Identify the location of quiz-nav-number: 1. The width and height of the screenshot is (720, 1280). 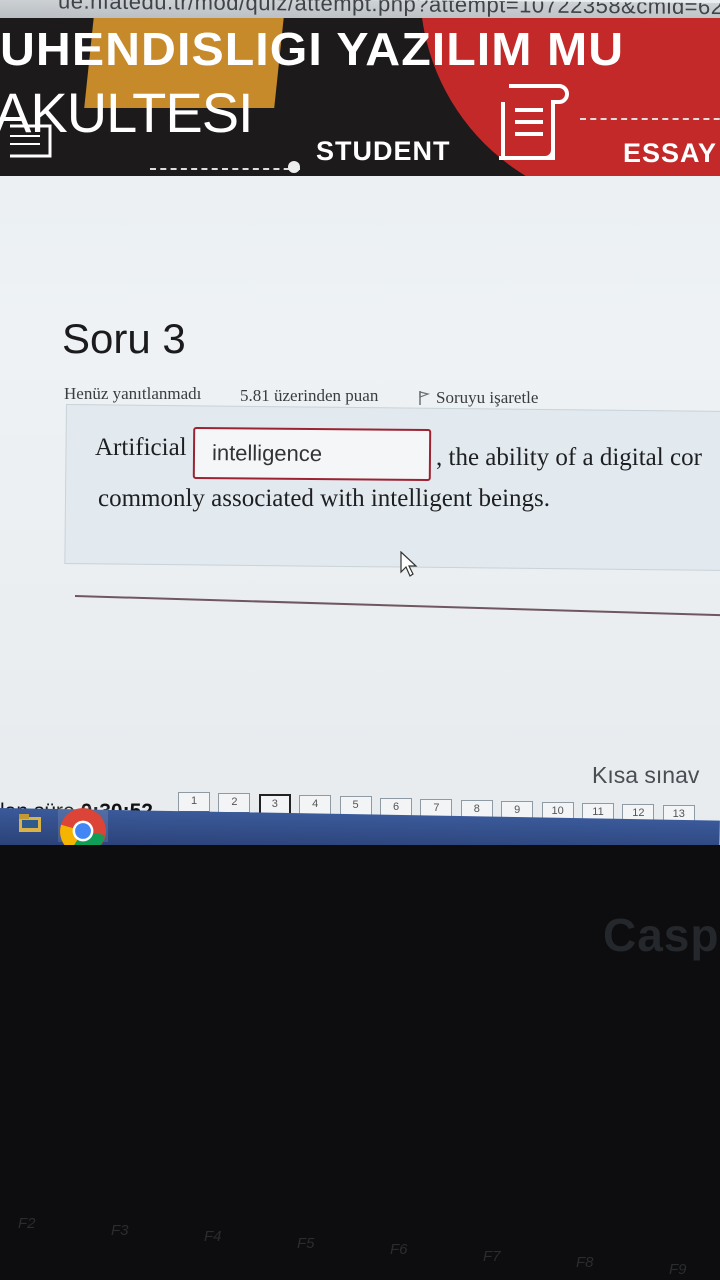
(194, 801).